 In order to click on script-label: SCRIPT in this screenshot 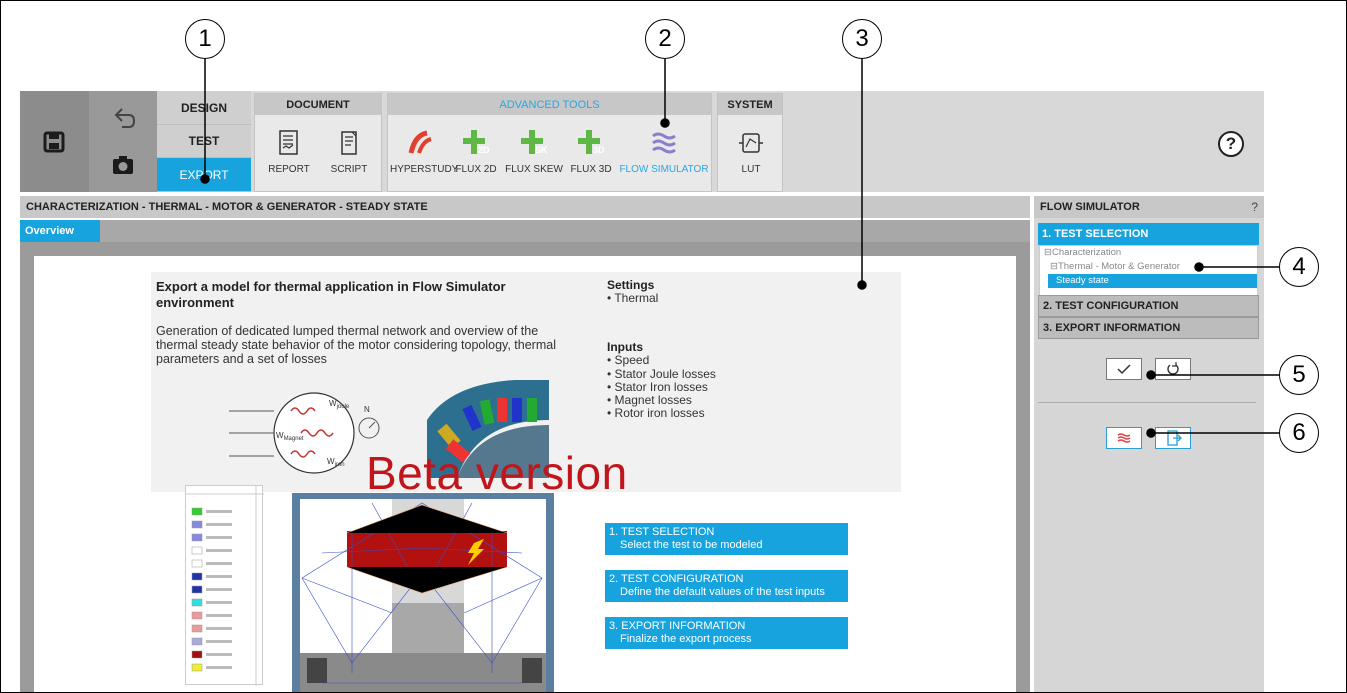, I will do `click(349, 169)`.